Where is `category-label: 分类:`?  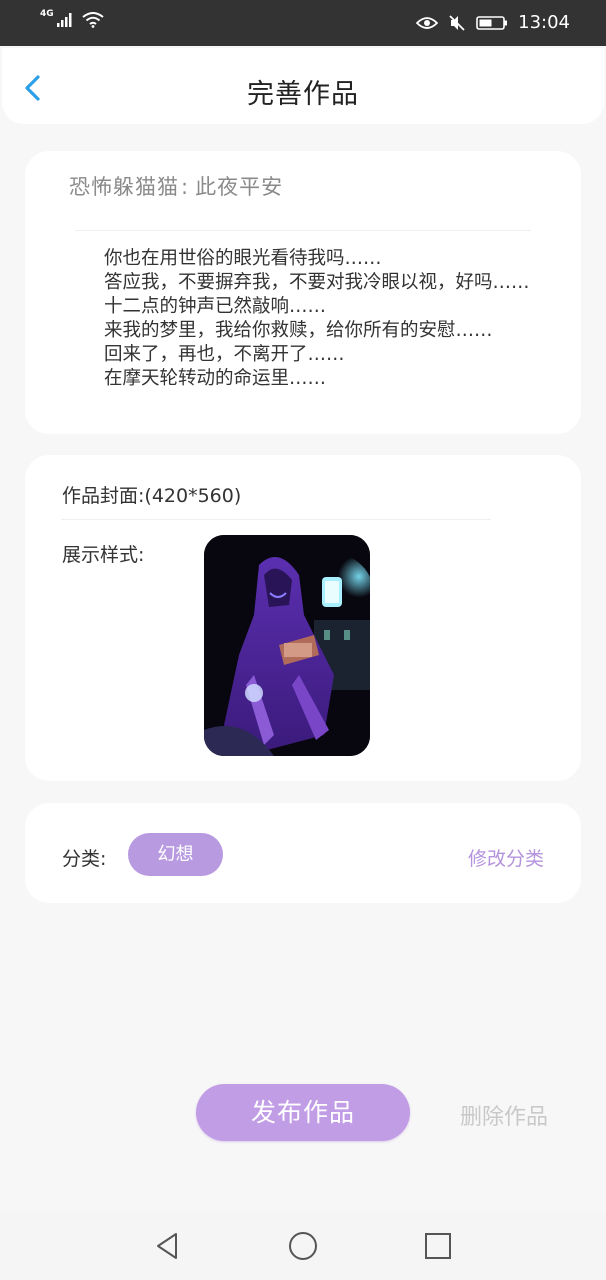 category-label: 分类: is located at coordinates (84, 859).